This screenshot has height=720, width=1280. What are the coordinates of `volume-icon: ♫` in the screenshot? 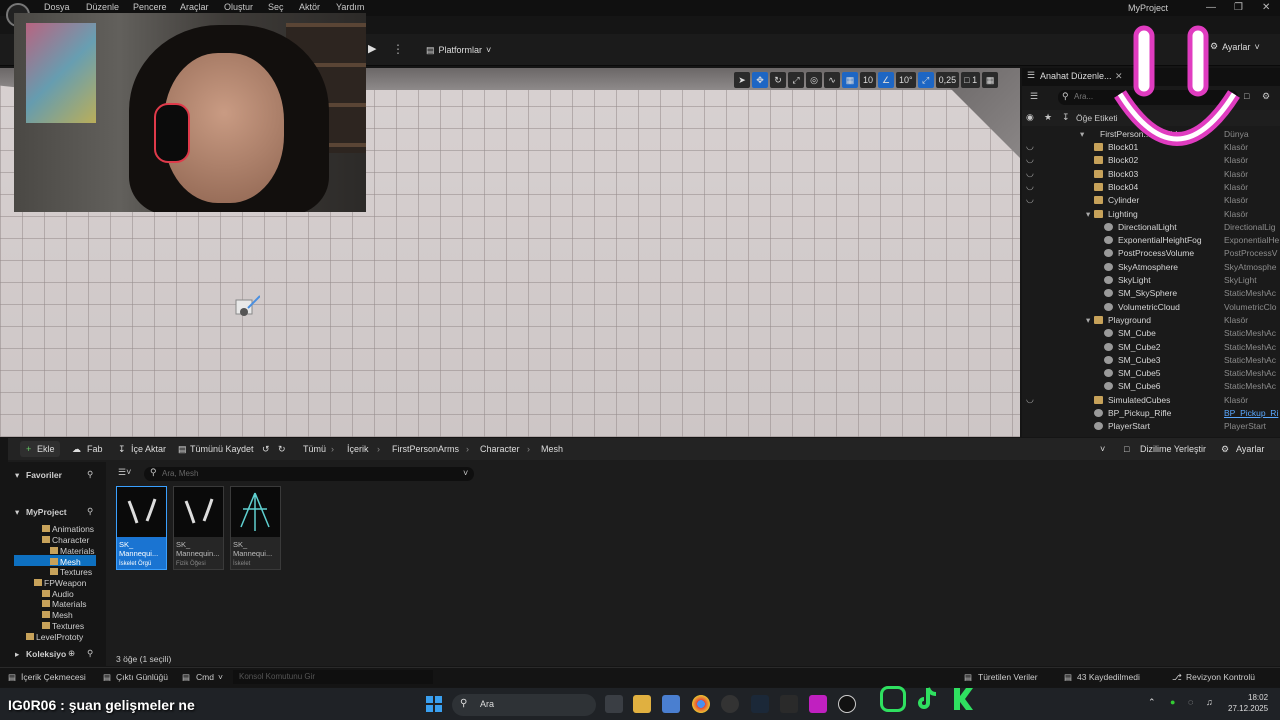 It's located at (1209, 702).